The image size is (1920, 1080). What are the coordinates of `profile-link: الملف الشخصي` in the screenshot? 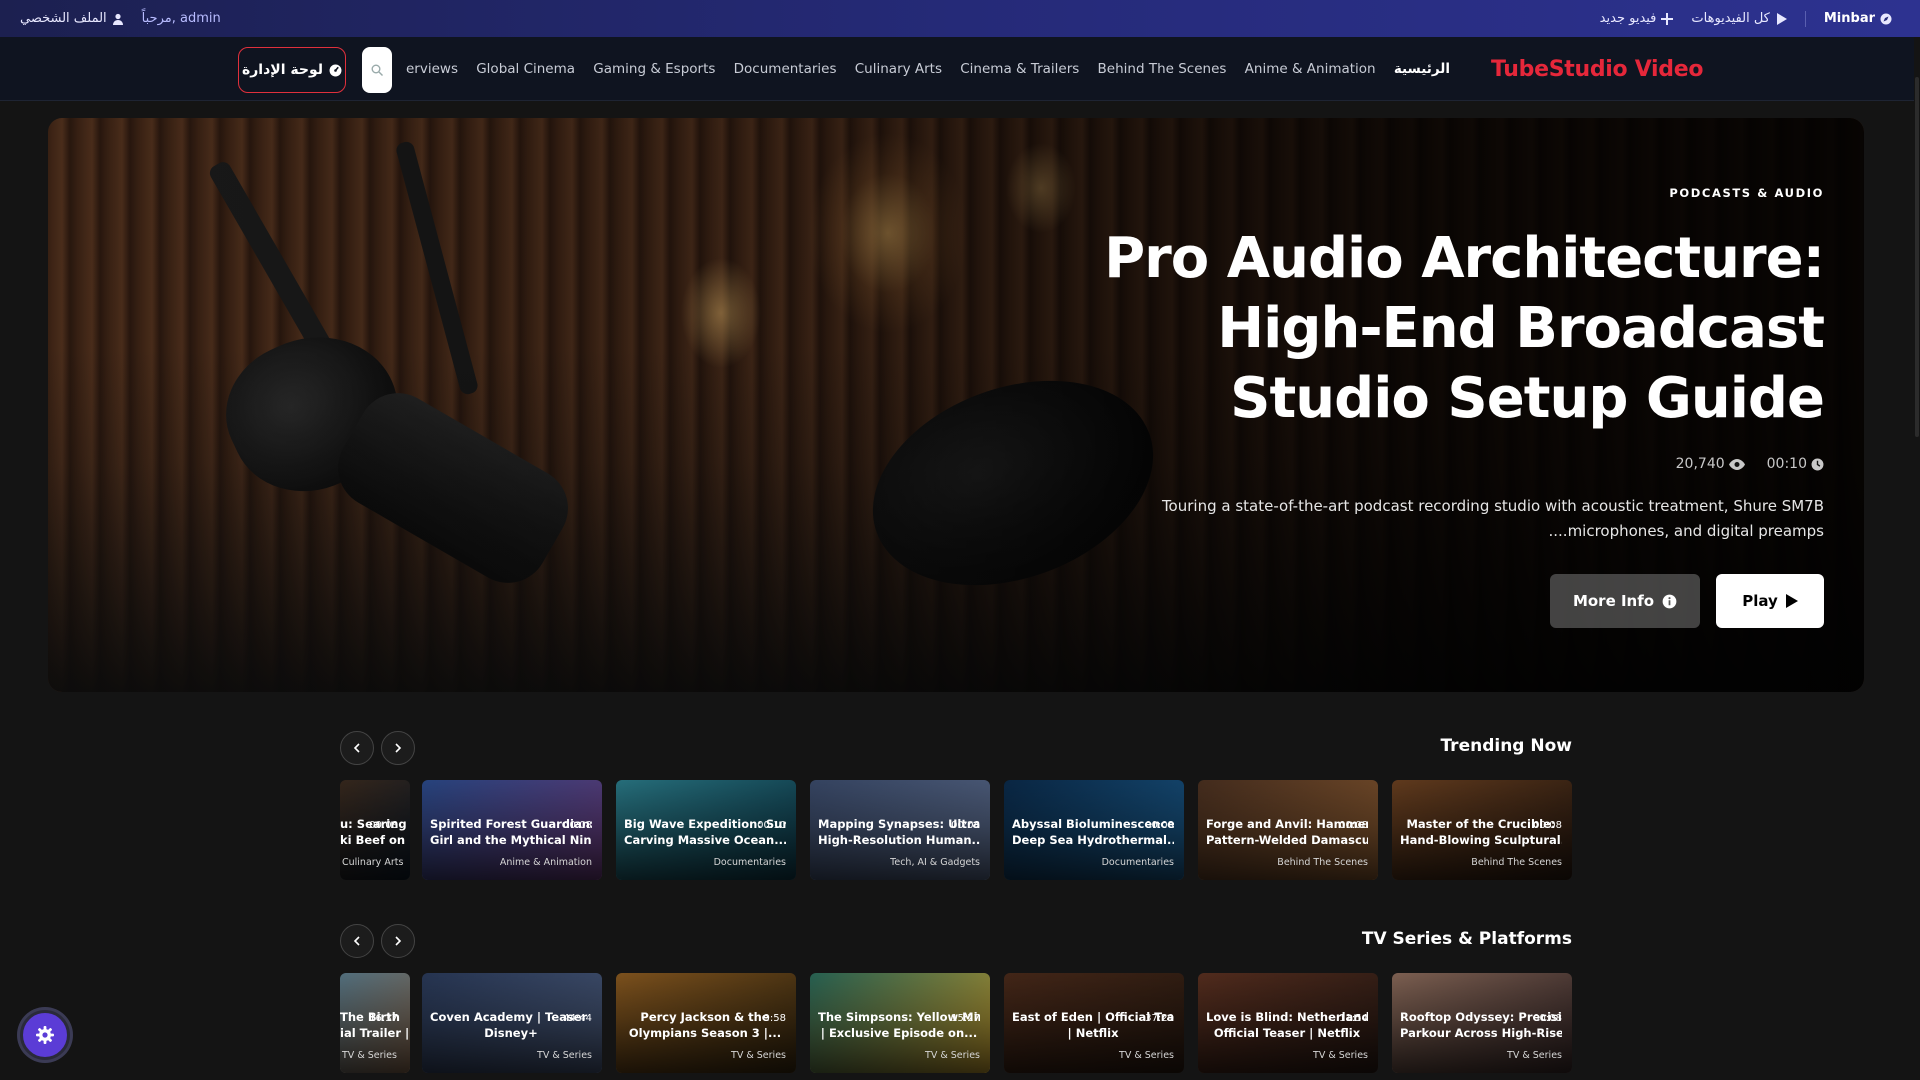 It's located at (72, 18).